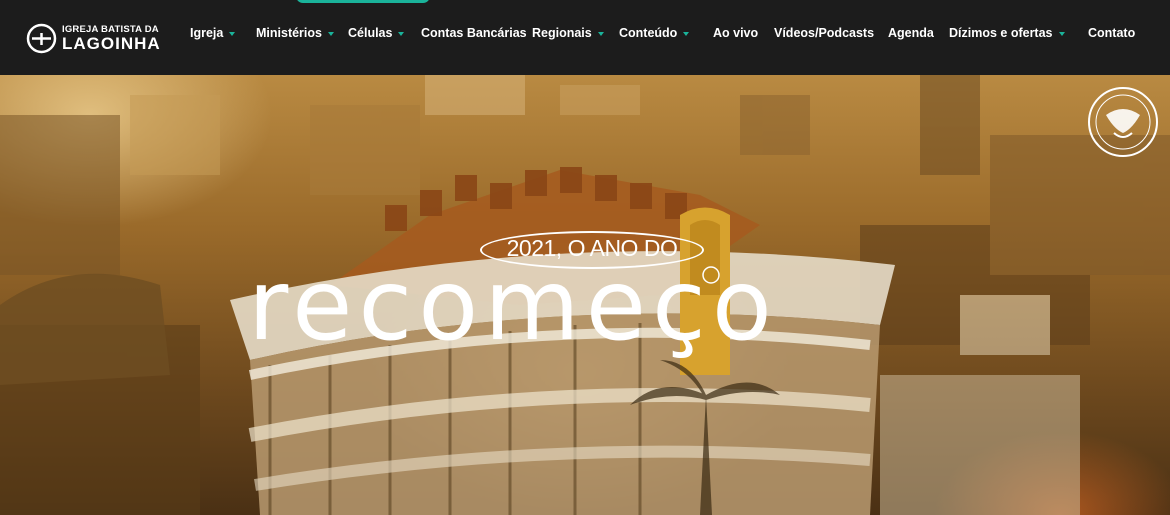 Image resolution: width=1170 pixels, height=515 pixels. I want to click on nav-item-ao-vivo: Ao vivo, so click(735, 33).